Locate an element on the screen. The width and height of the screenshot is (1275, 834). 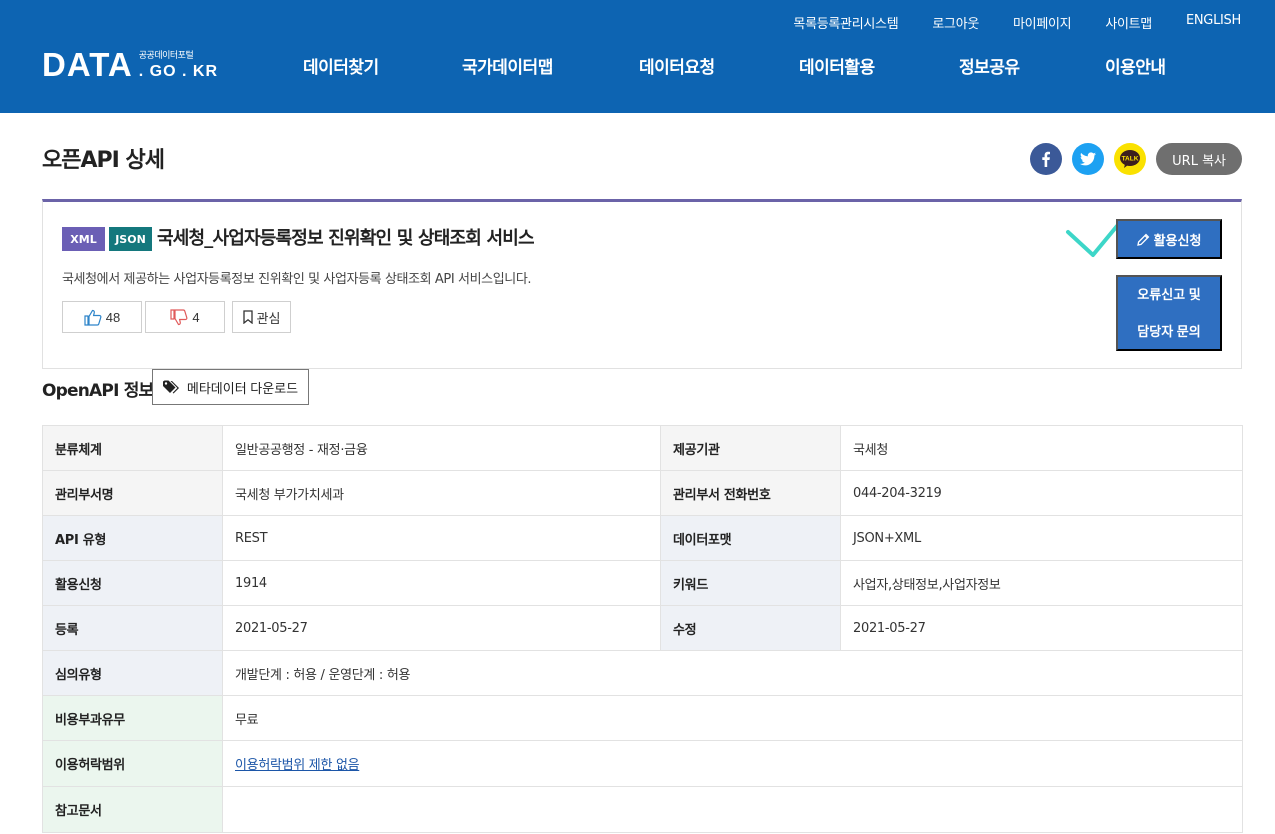
nav-item-info-share: 정보공유 is located at coordinates (989, 65).